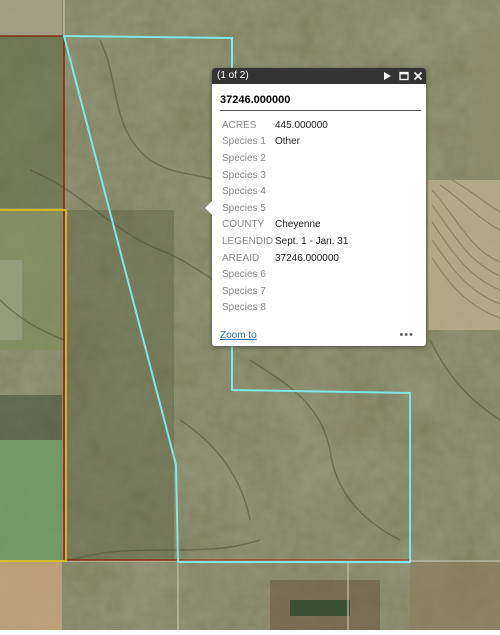 This screenshot has width=500, height=635. Describe the element at coordinates (248, 241) in the screenshot. I see `attribute-name: LEGENDID` at that location.